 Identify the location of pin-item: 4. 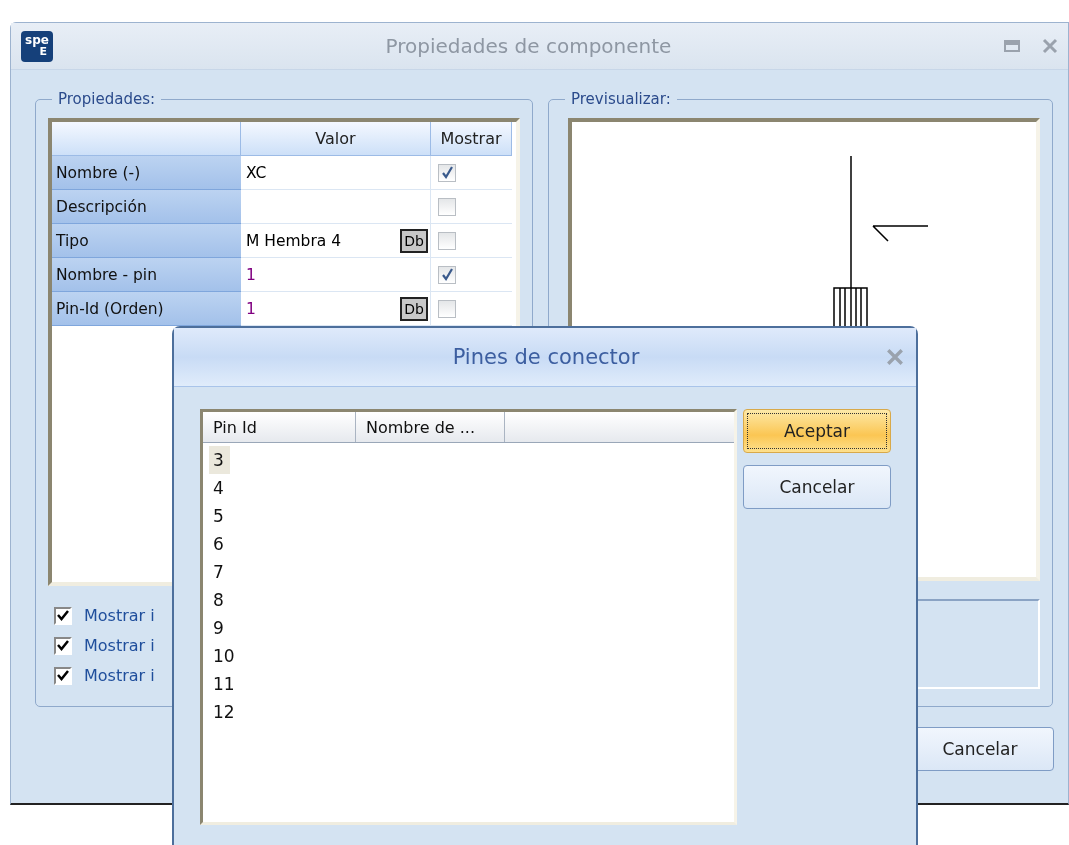
(219, 488).